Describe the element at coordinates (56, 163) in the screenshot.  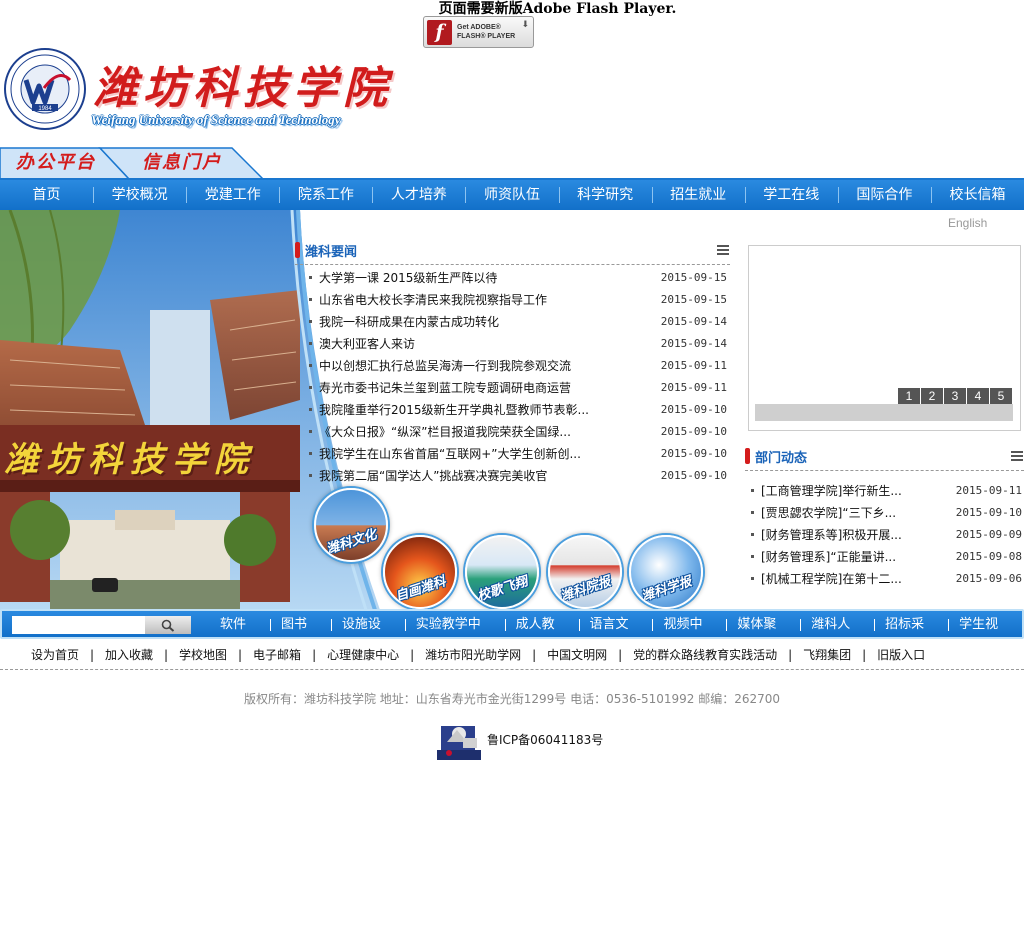
I see `tab-office-platform: 办公平台` at that location.